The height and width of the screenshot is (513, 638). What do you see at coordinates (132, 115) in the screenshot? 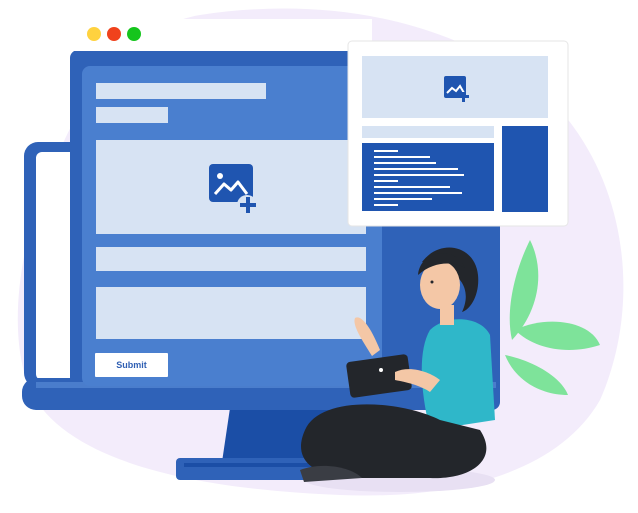
I see `form-subtitle-bar` at bounding box center [132, 115].